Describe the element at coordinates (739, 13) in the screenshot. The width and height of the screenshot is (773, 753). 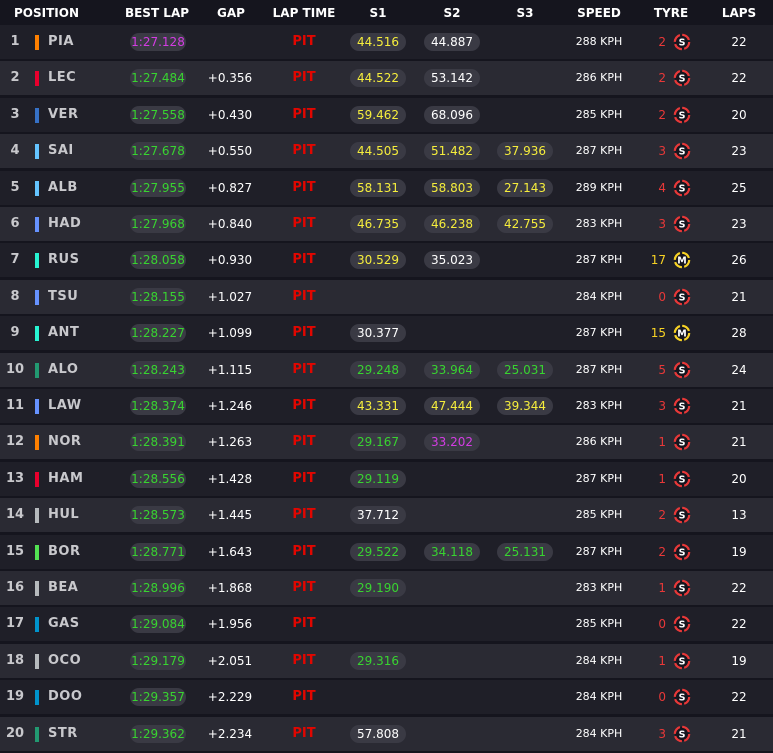
I see `header-laps: LAPS` at that location.